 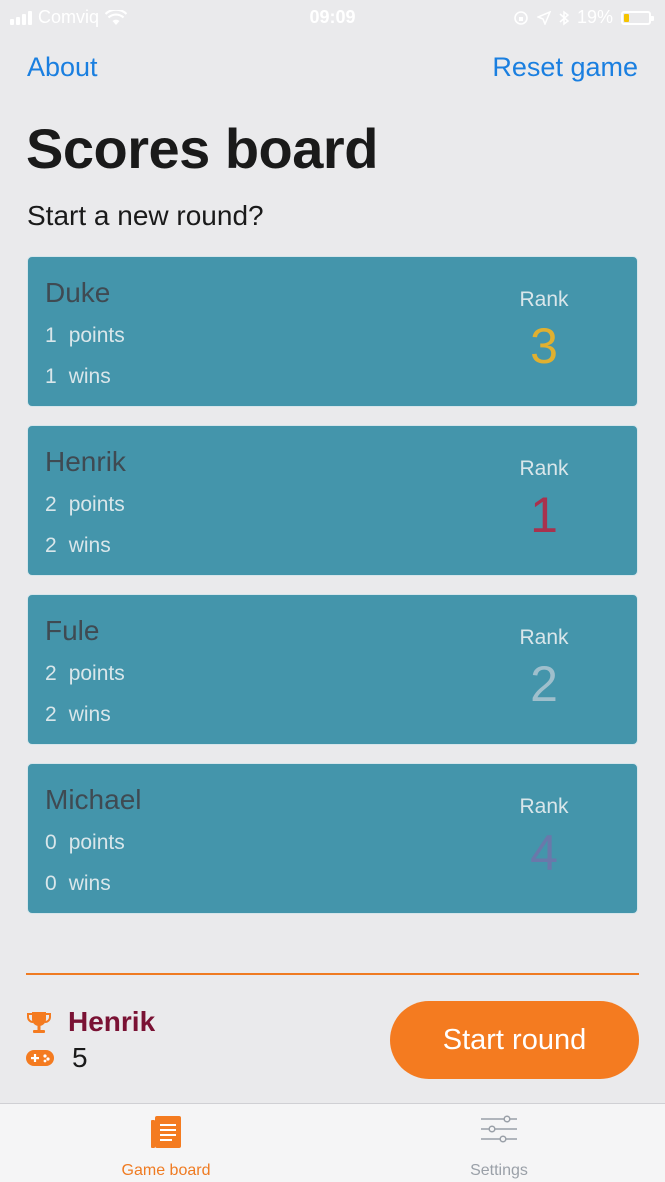 I want to click on wins-value: 0, so click(x=51, y=883).